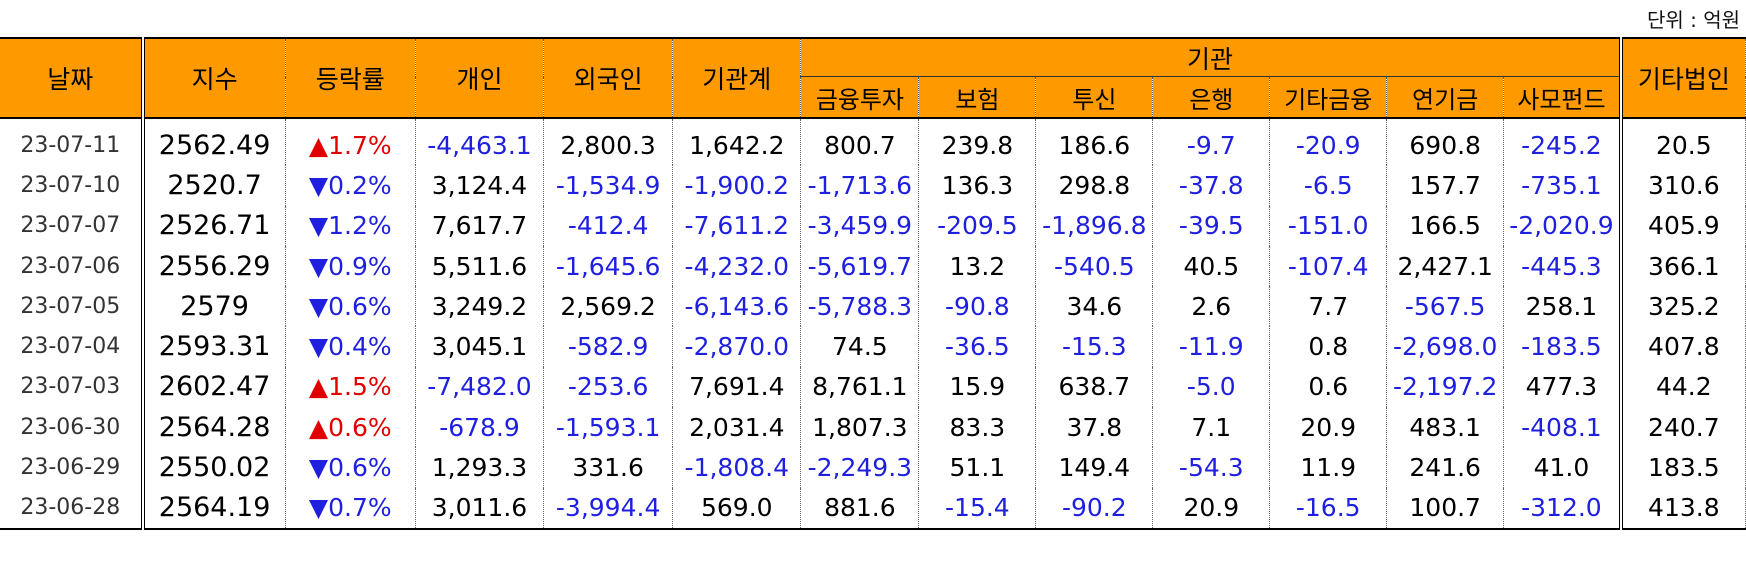  I want to click on cell-insurance: 239.8, so click(977, 142).